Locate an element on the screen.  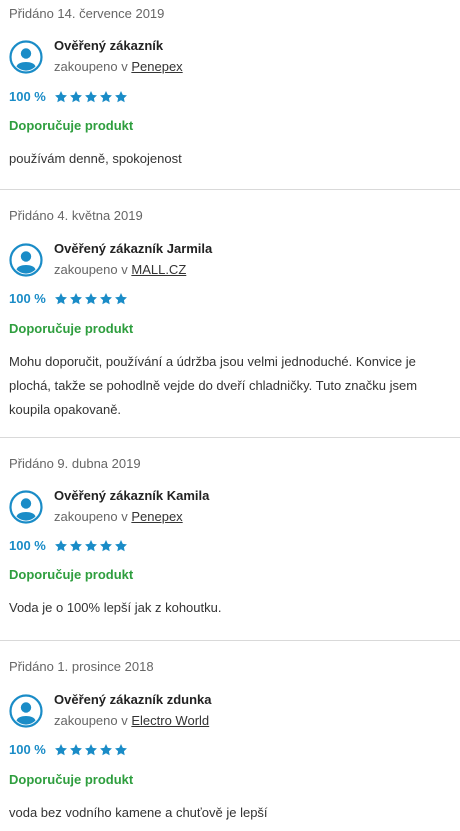
review-author: Ověřený zákazník Jarmila is located at coordinates (133, 248).